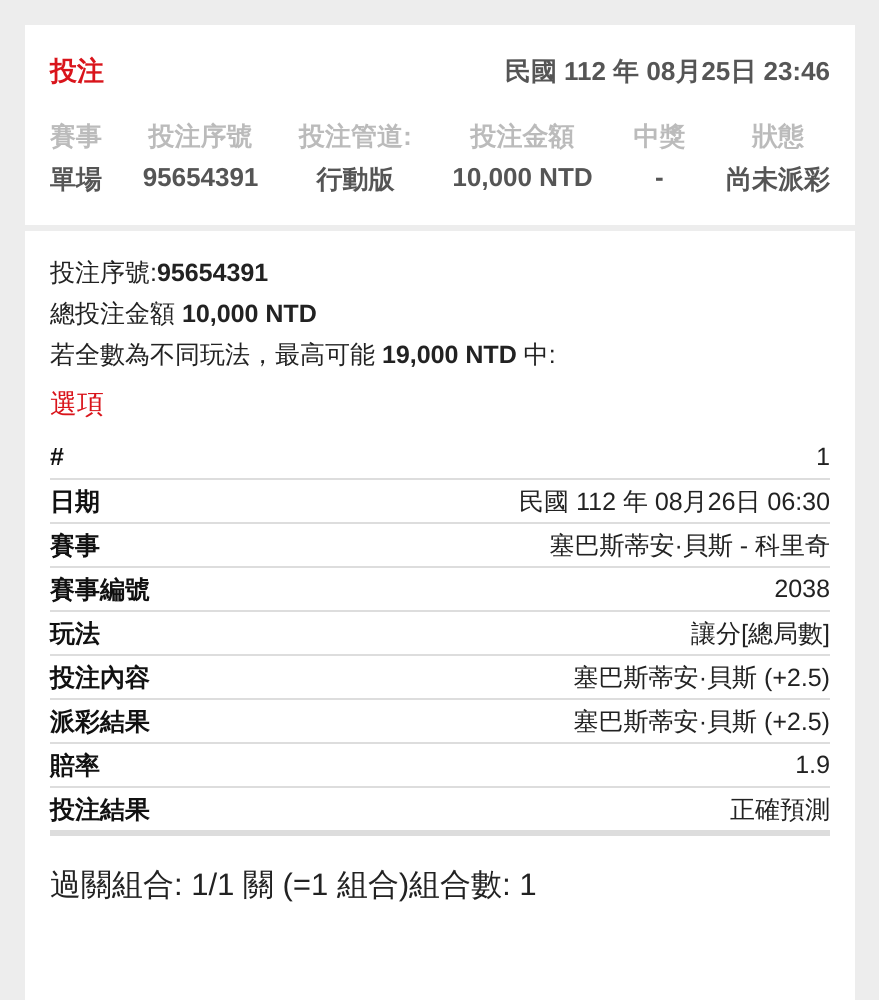 The image size is (879, 1000). What do you see at coordinates (75, 634) in the screenshot?
I see `option-label: 玩法` at bounding box center [75, 634].